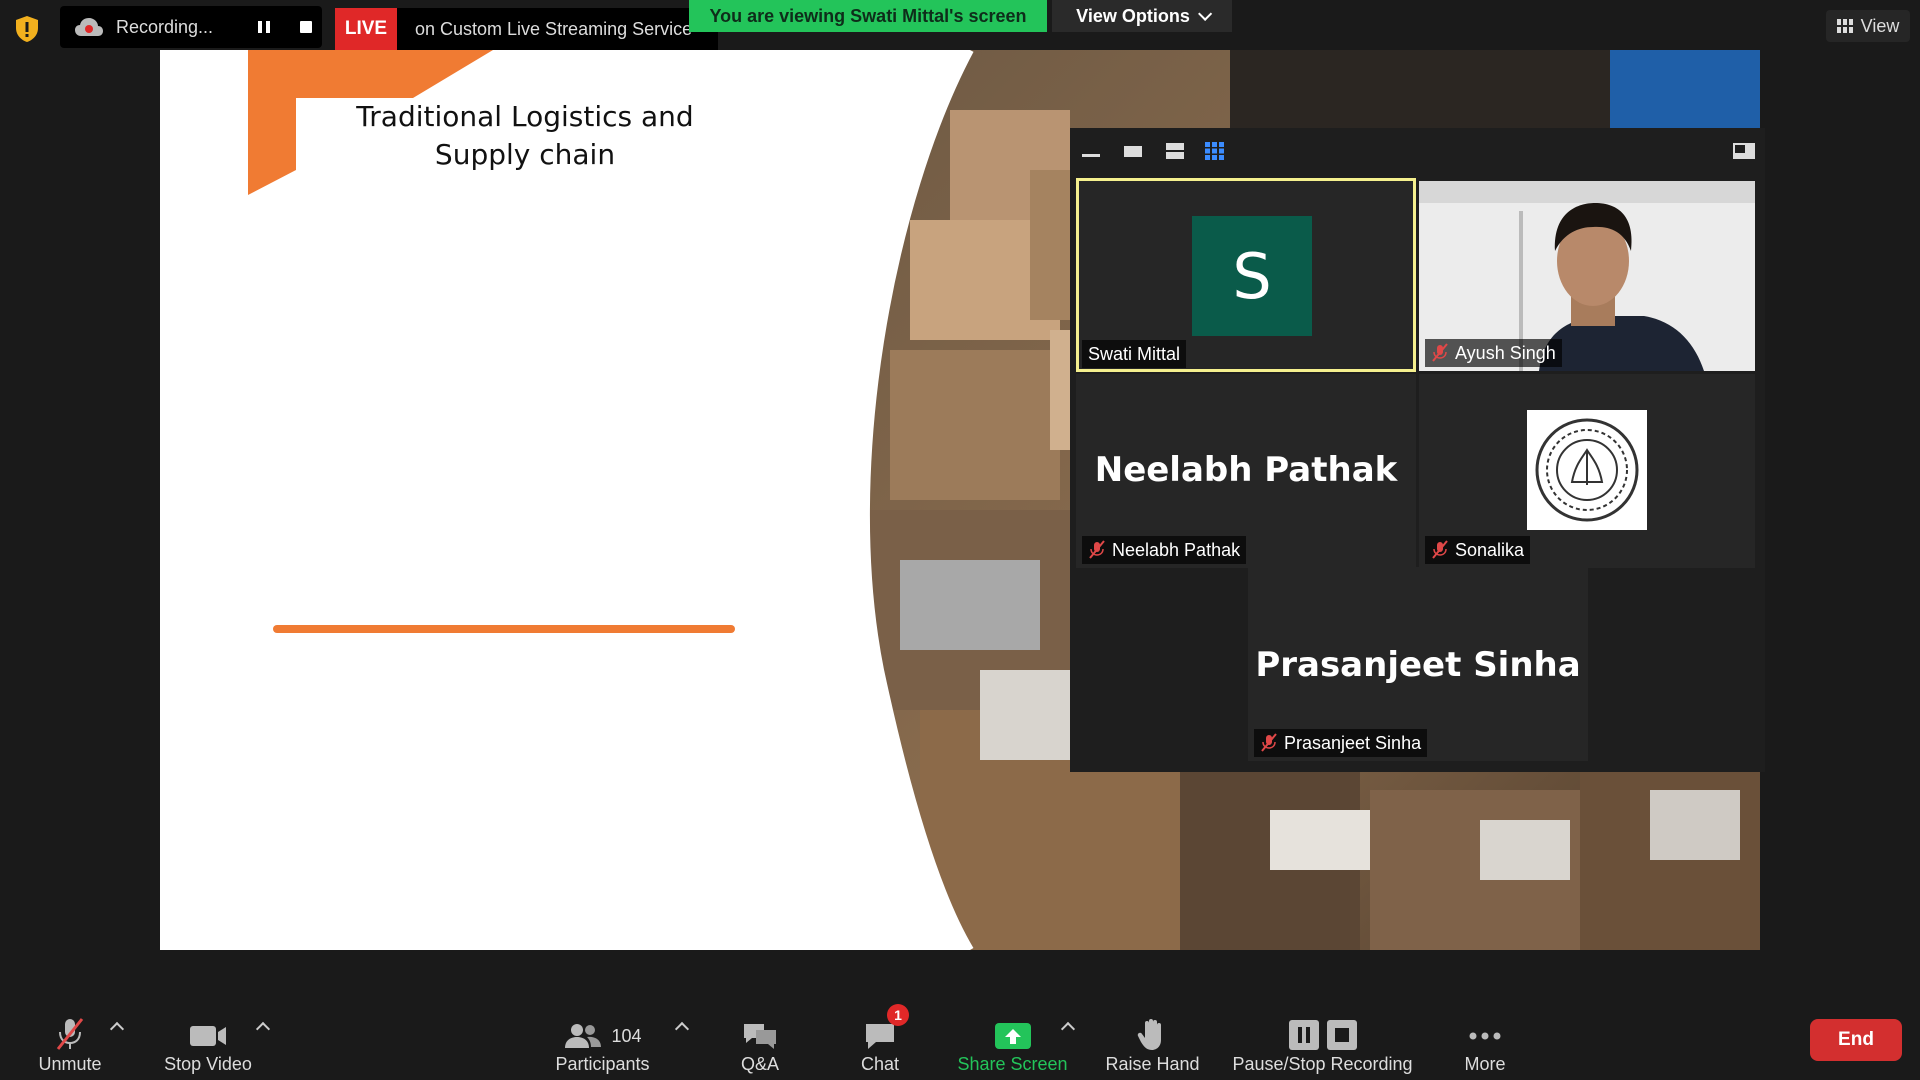  Describe the element at coordinates (1012, 1036) in the screenshot. I see `share-screen-icon` at that location.